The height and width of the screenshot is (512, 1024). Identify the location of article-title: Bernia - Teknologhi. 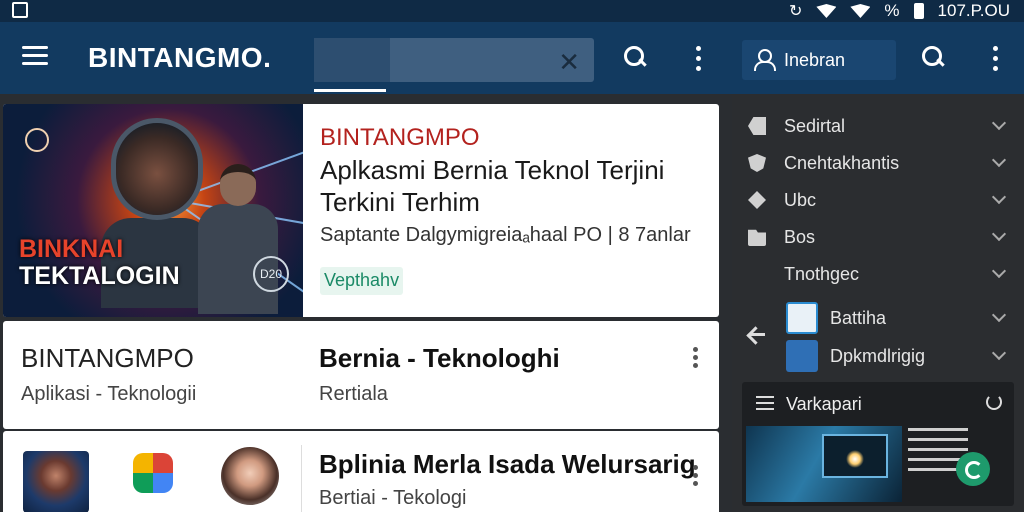
(439, 358).